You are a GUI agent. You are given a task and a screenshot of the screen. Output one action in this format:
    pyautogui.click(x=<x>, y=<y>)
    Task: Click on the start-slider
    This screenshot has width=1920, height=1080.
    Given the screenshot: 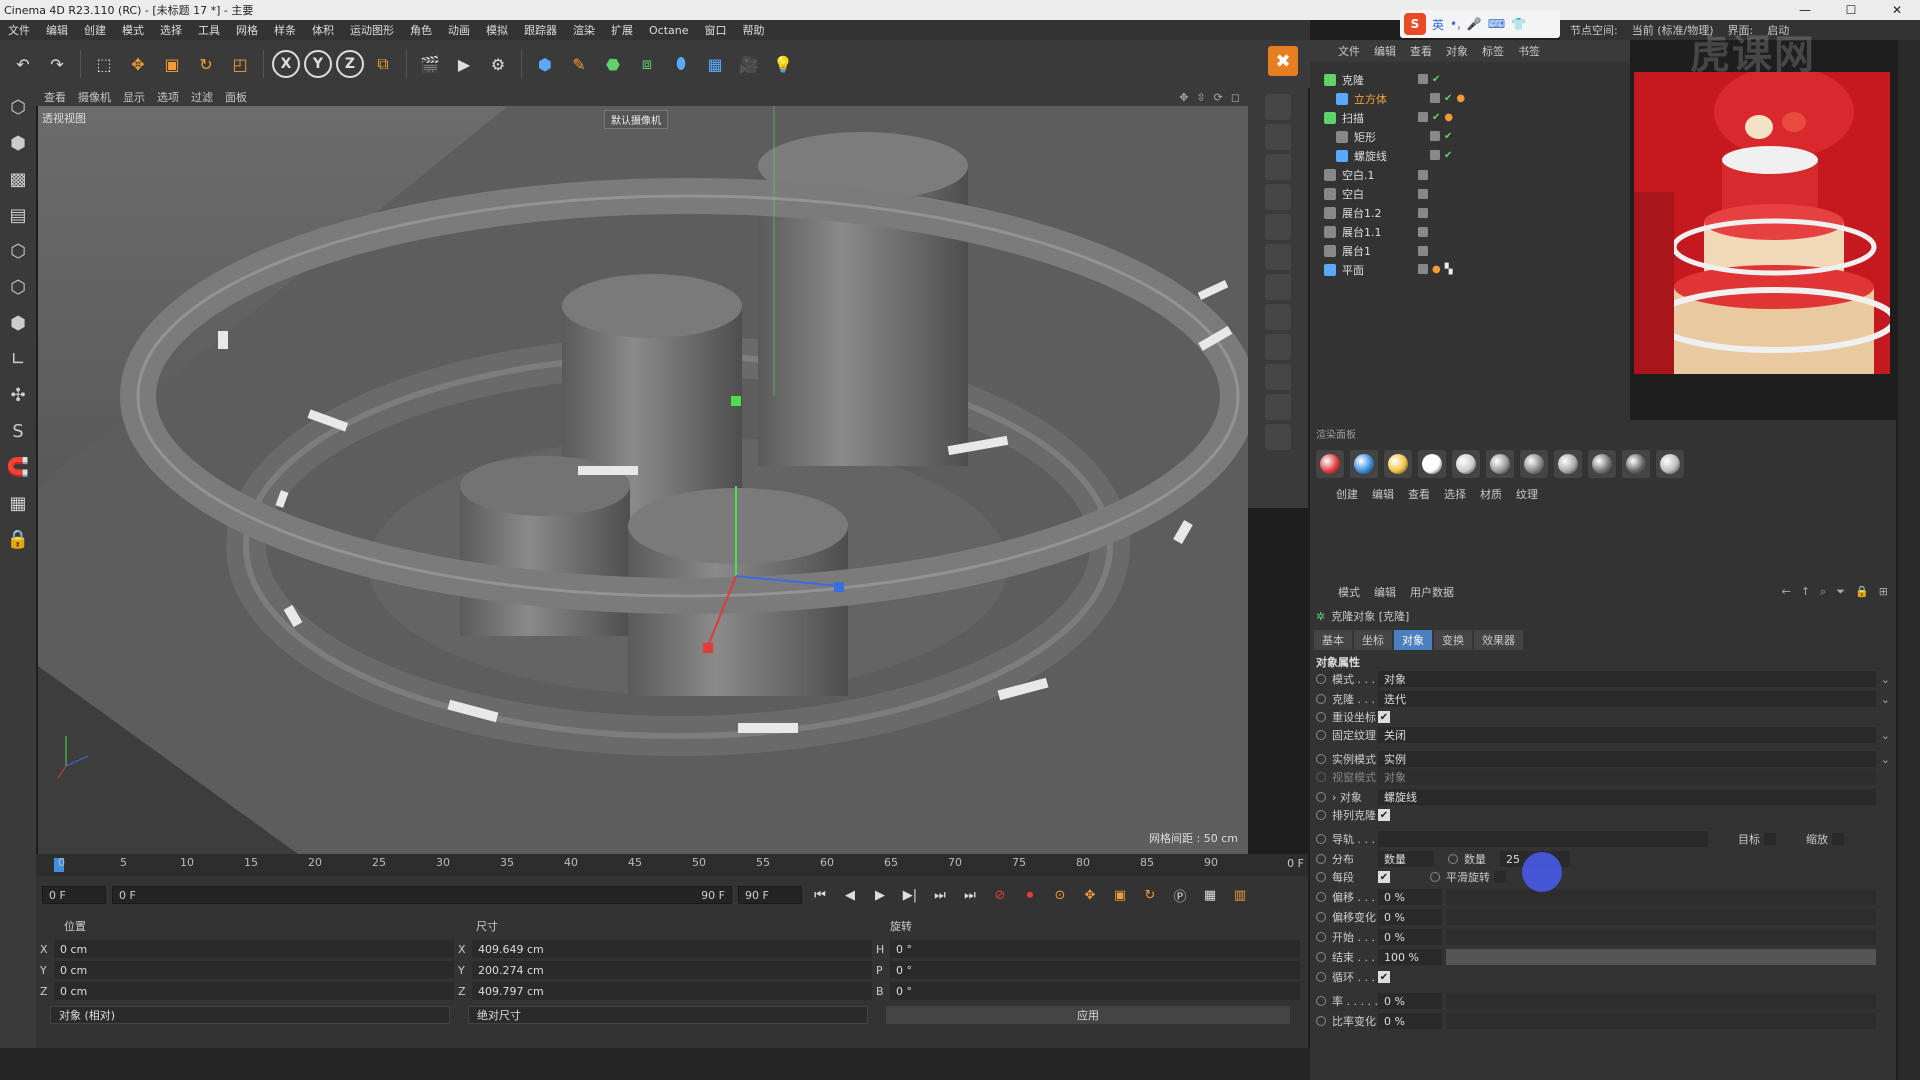 What is the action you would take?
    pyautogui.click(x=1661, y=937)
    